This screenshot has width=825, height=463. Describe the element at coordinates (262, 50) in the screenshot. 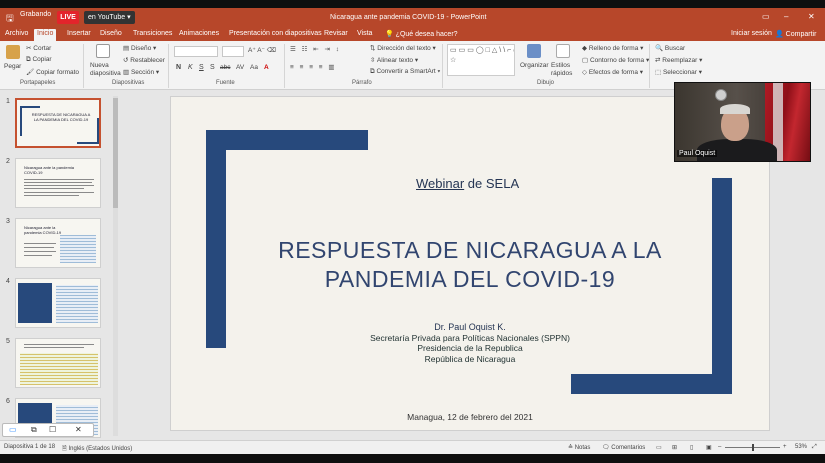

I see `grow-font-icon: A⁺ A⁻ ⌫` at that location.